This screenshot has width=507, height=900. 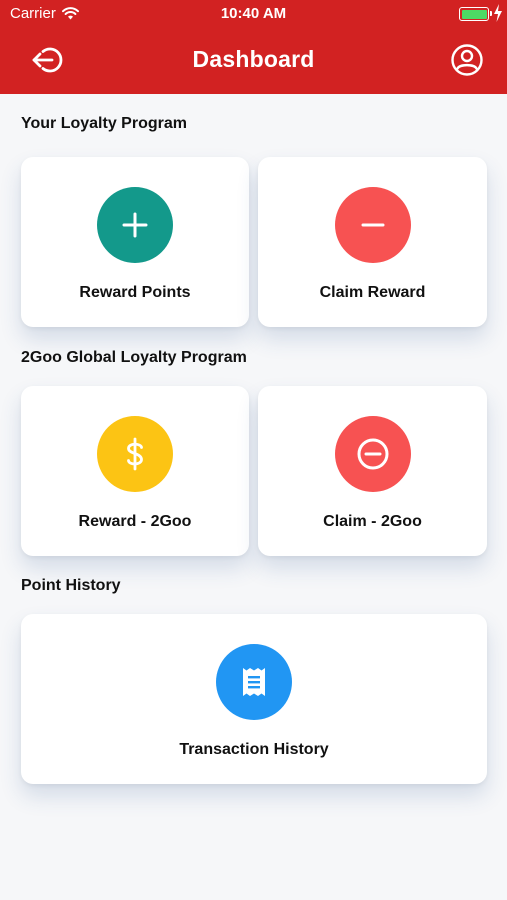 I want to click on page-title: Dashboard, so click(x=253, y=59).